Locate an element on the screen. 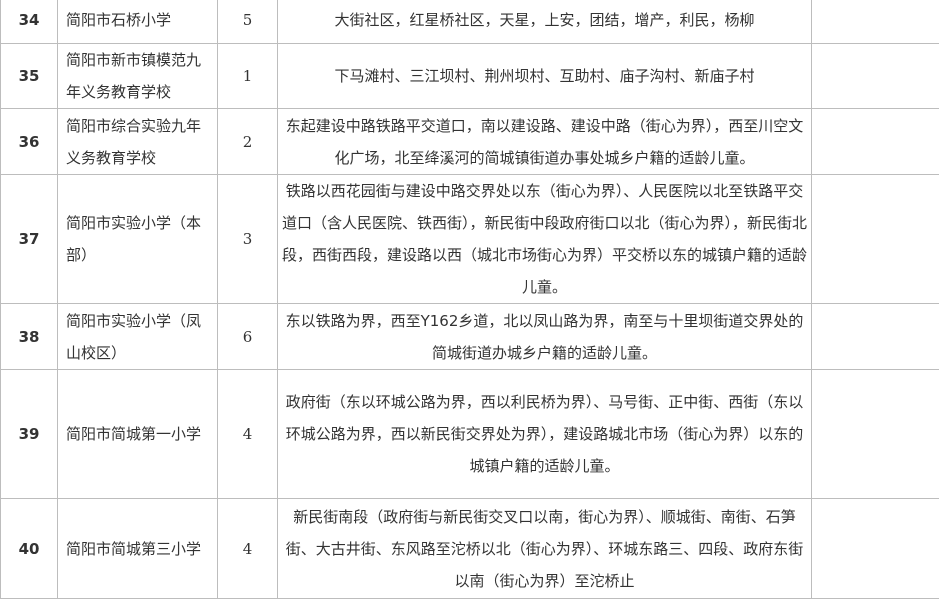  school-count: 6 is located at coordinates (248, 337).